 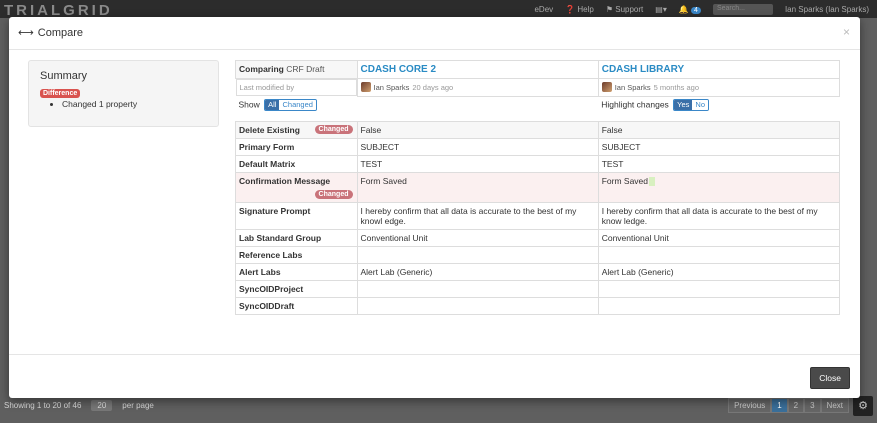 What do you see at coordinates (123, 93) in the screenshot?
I see `summary-panel: Summary Difference Changed 1 property` at bounding box center [123, 93].